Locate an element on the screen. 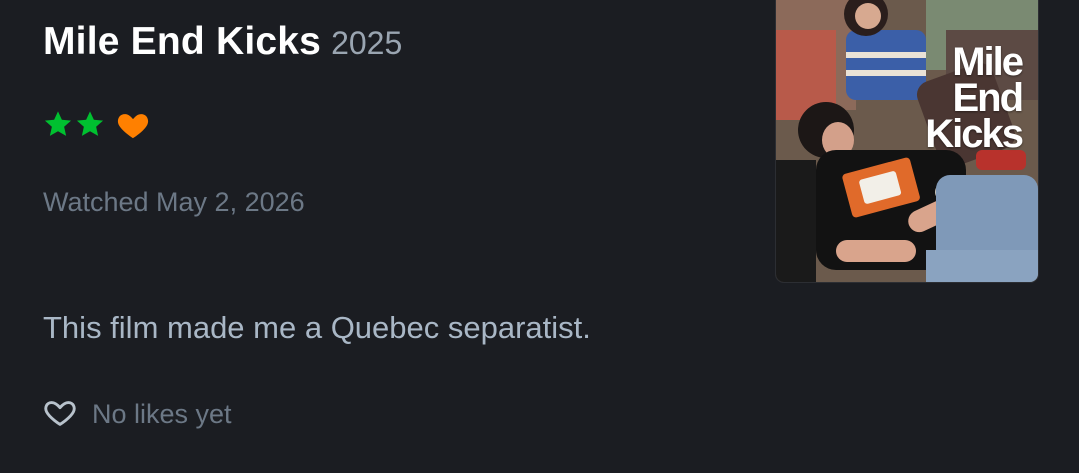 This screenshot has width=1079, height=473. heart-filled-icon is located at coordinates (133, 124).